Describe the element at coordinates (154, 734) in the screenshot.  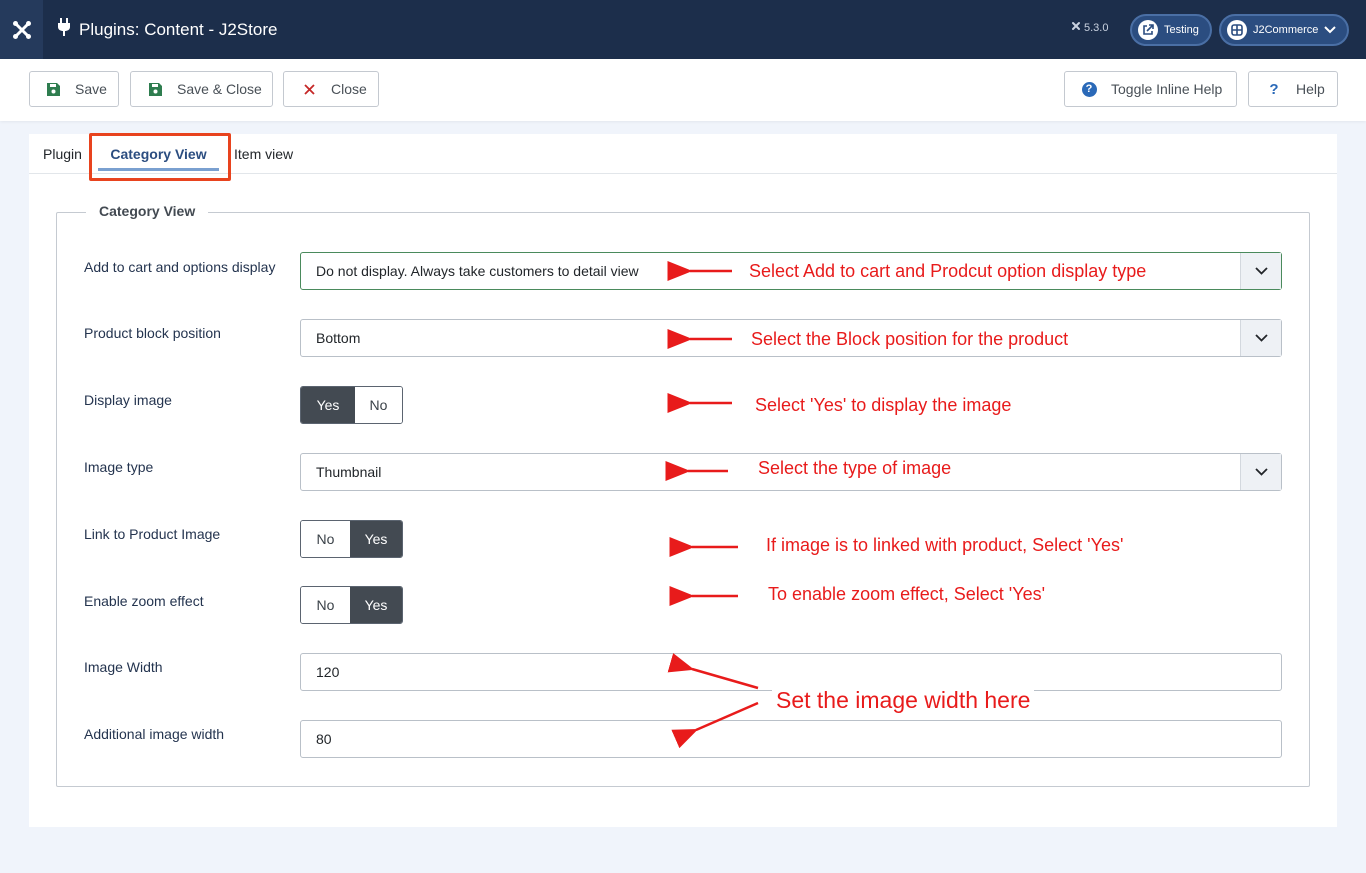
I see `additional-width-label: Additional image width` at that location.